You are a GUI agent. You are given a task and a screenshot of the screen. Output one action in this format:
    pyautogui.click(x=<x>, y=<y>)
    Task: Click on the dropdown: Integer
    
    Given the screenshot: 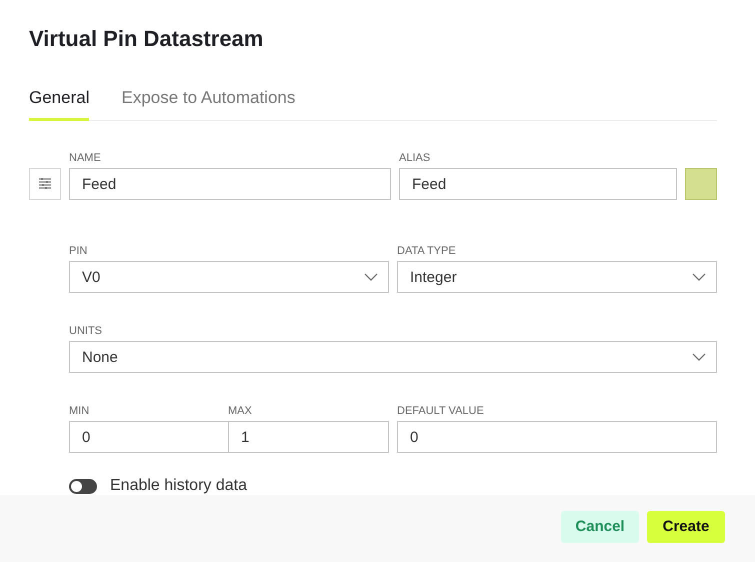 What is the action you would take?
    pyautogui.click(x=557, y=277)
    